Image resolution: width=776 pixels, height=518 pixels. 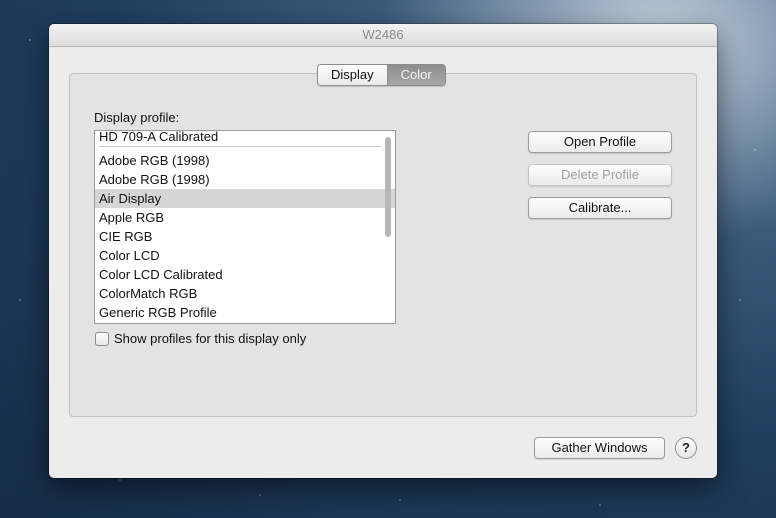 I want to click on list-item: ColorMatch RGB, so click(x=245, y=293).